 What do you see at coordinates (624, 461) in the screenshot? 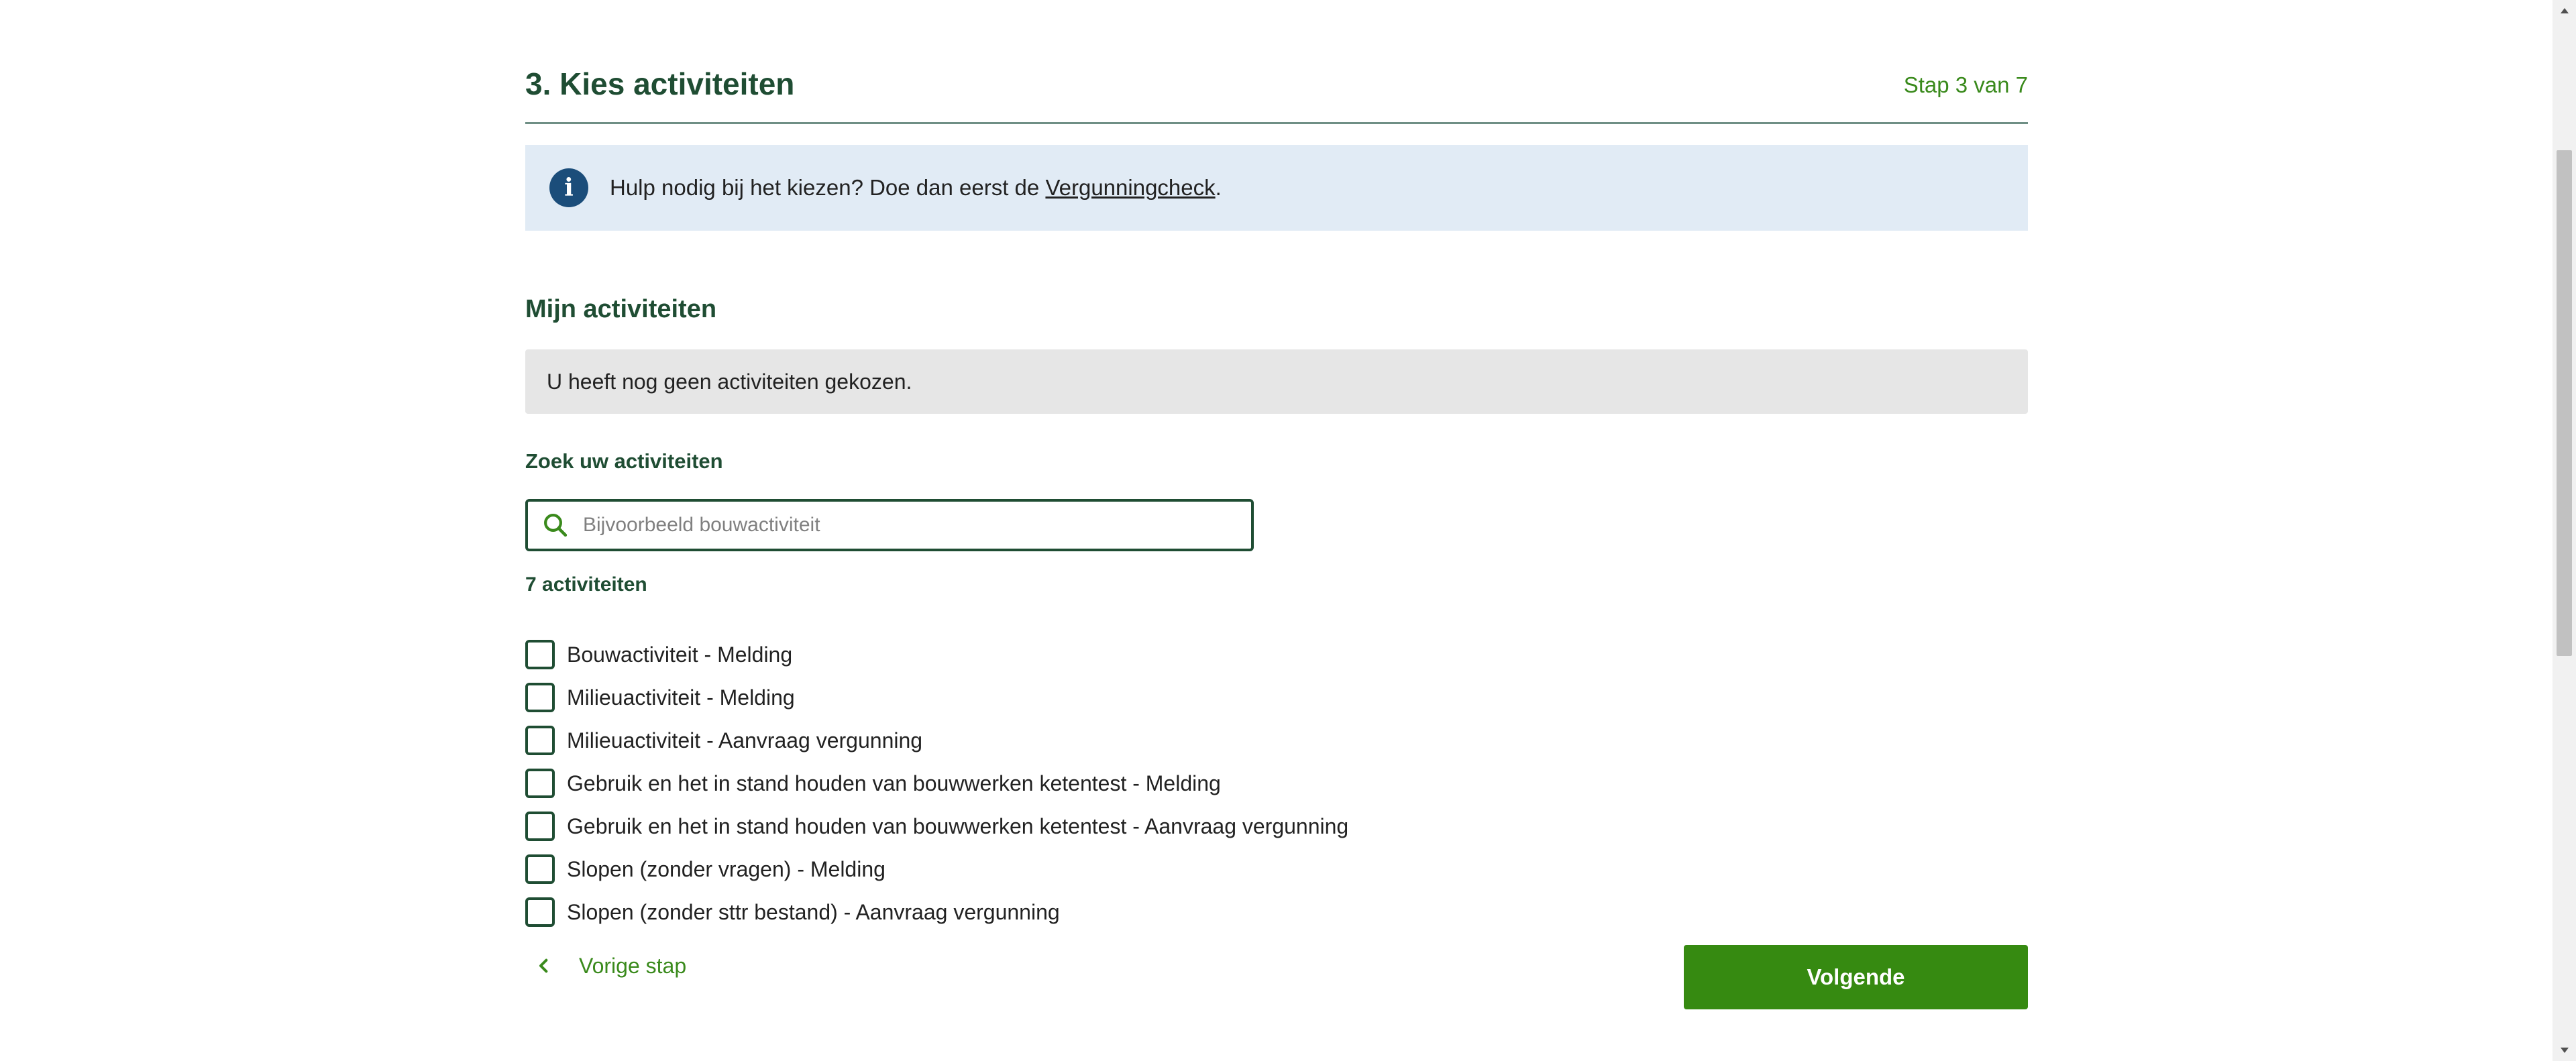
I see `search-label: Zoek uw activiteiten` at bounding box center [624, 461].